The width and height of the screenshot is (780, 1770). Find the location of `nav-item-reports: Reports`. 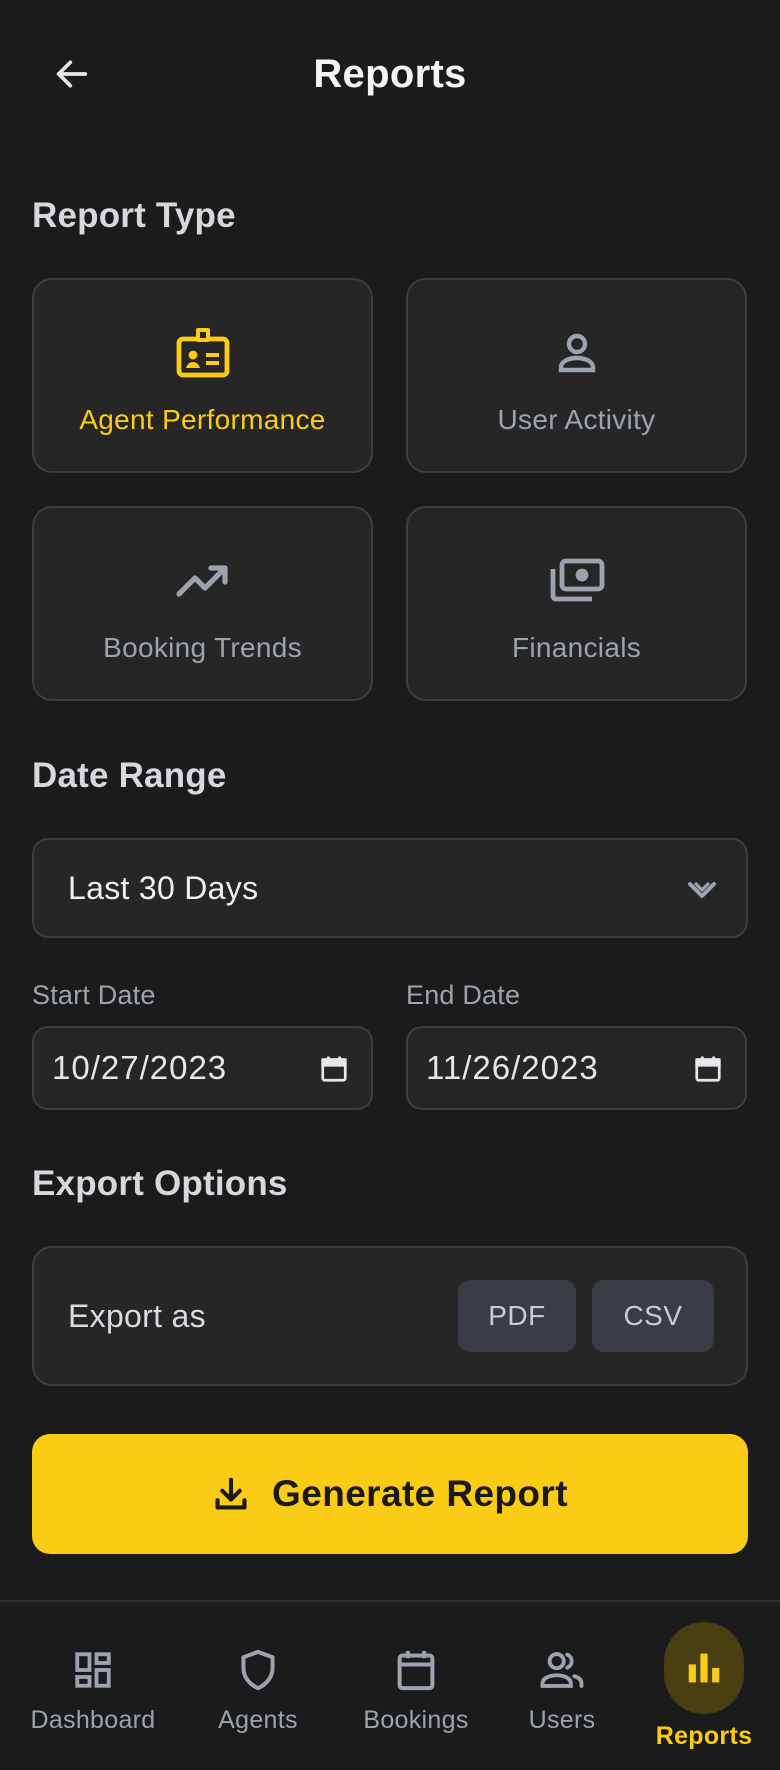

nav-item-reports: Reports is located at coordinates (704, 1686).